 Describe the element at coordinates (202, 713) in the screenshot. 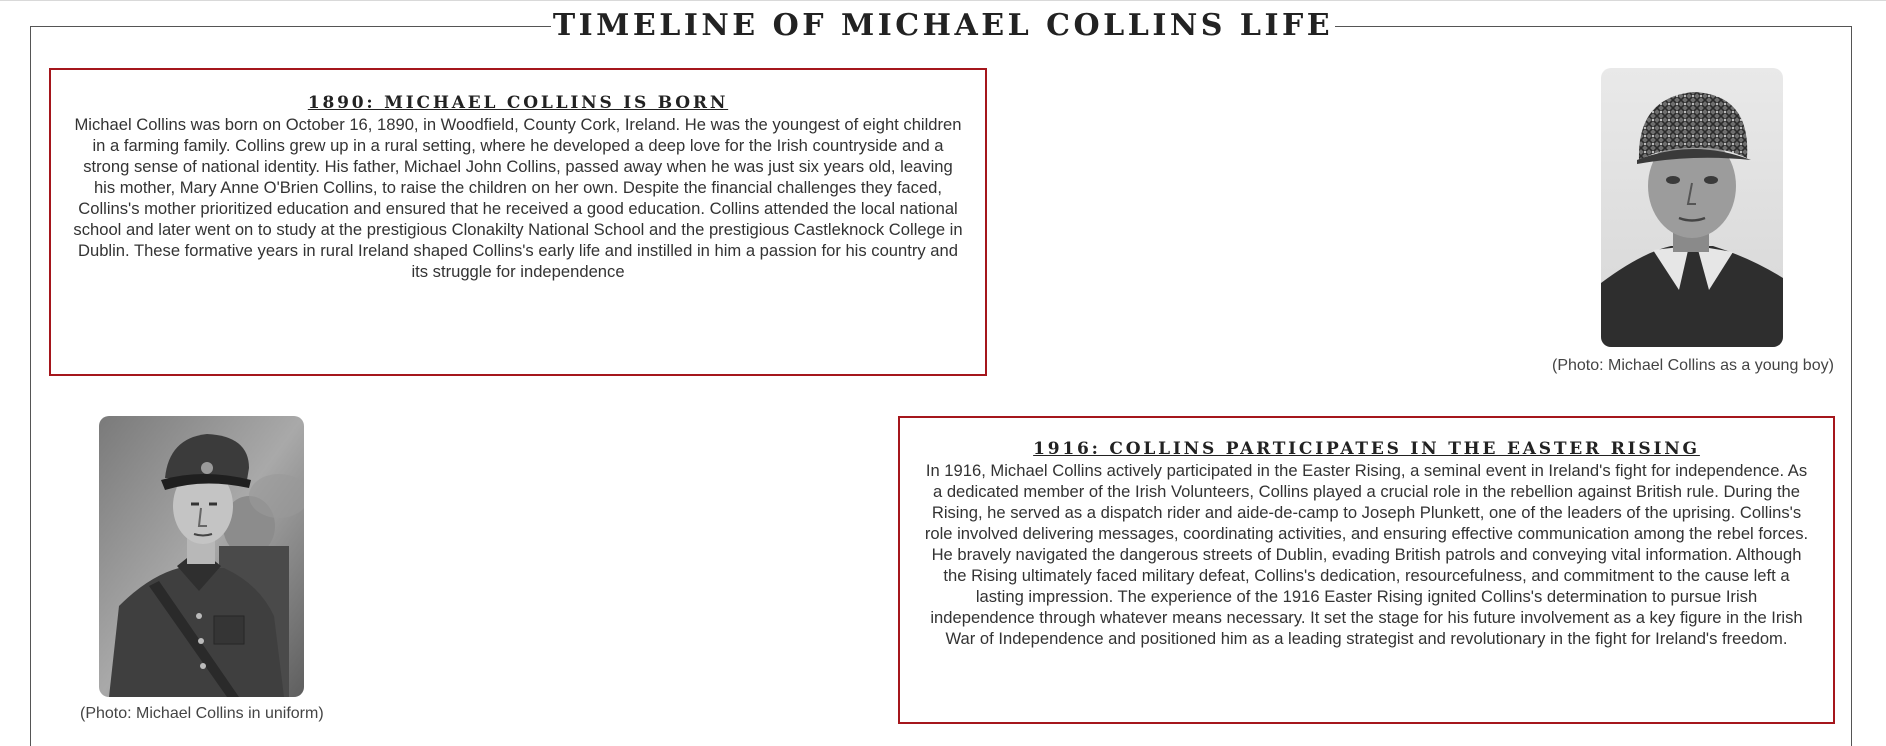

I see `photo-caption-uniform: (Photo: Michael Collins in uniform)` at that location.